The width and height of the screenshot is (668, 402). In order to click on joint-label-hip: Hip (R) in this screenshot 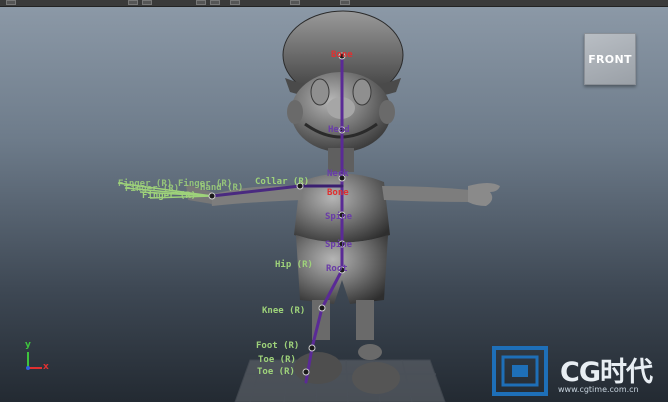, I will do `click(294, 265)`.